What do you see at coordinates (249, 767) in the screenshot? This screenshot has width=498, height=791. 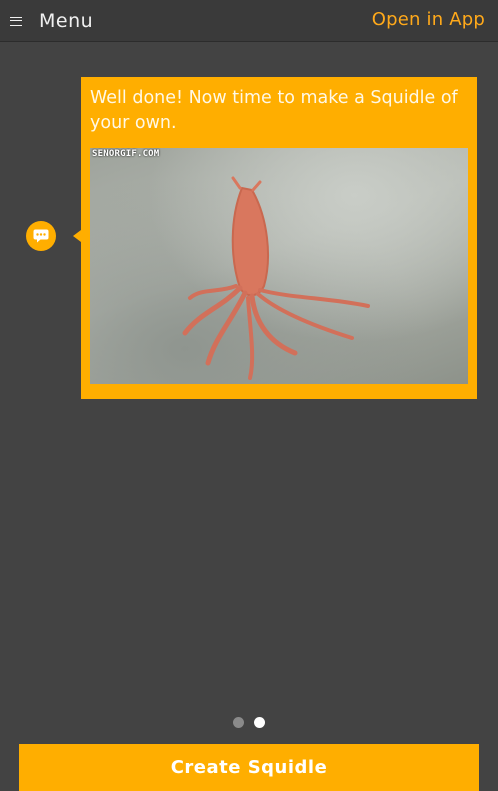 I see `create-squidle-button: Create Squidle` at bounding box center [249, 767].